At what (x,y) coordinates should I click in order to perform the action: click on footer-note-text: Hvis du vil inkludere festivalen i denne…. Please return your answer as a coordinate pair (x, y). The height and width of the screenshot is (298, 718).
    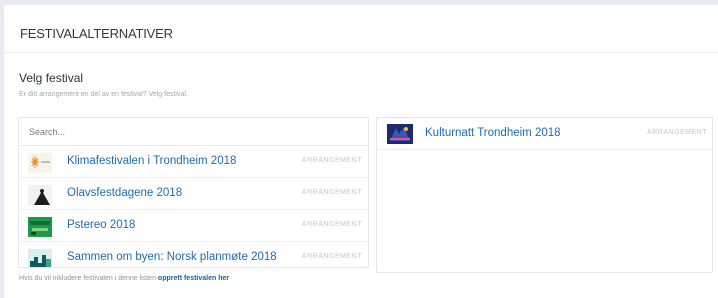
    Looking at the image, I should click on (87, 278).